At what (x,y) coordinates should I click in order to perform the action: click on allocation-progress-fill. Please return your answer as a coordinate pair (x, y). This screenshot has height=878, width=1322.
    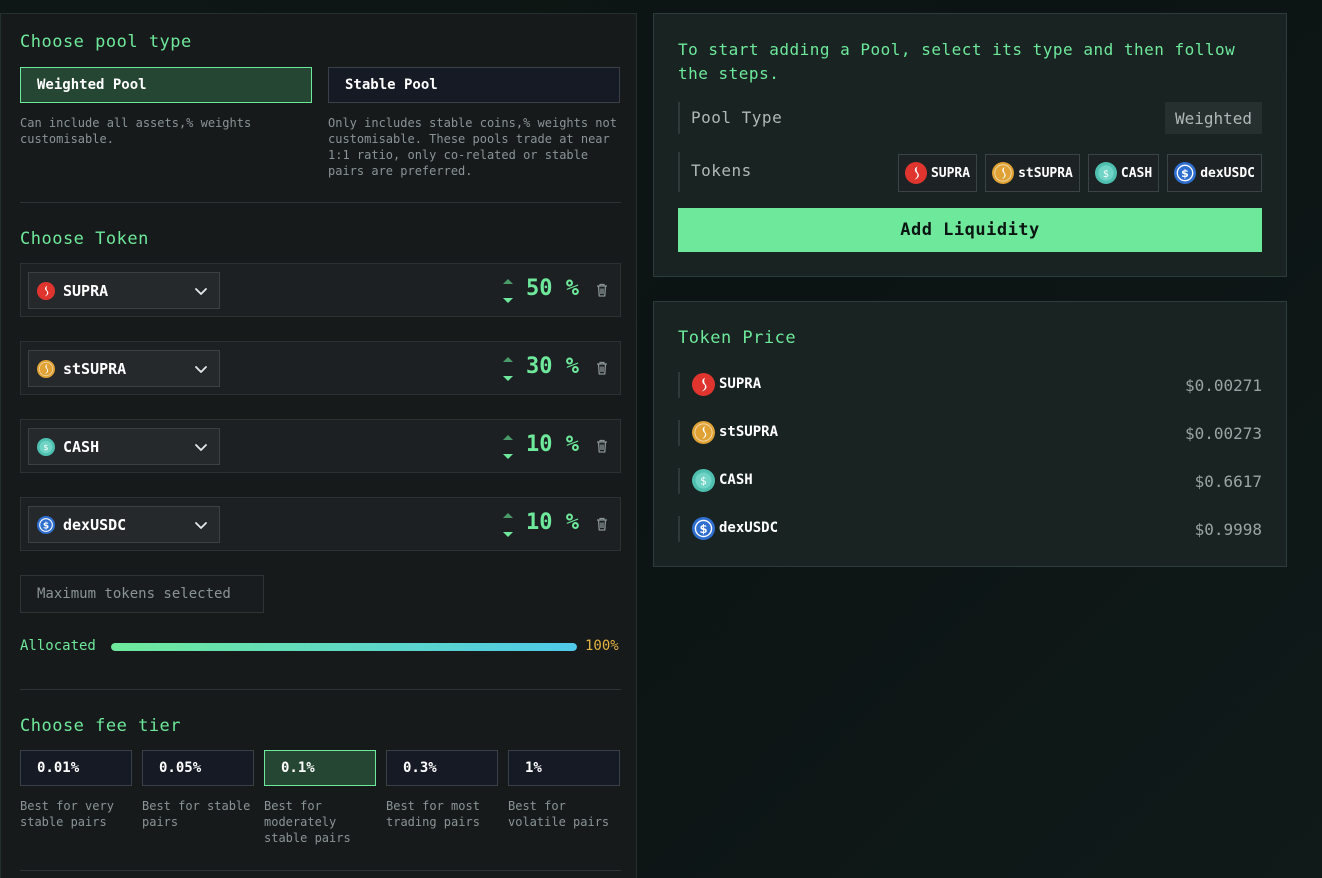
    Looking at the image, I should click on (344, 647).